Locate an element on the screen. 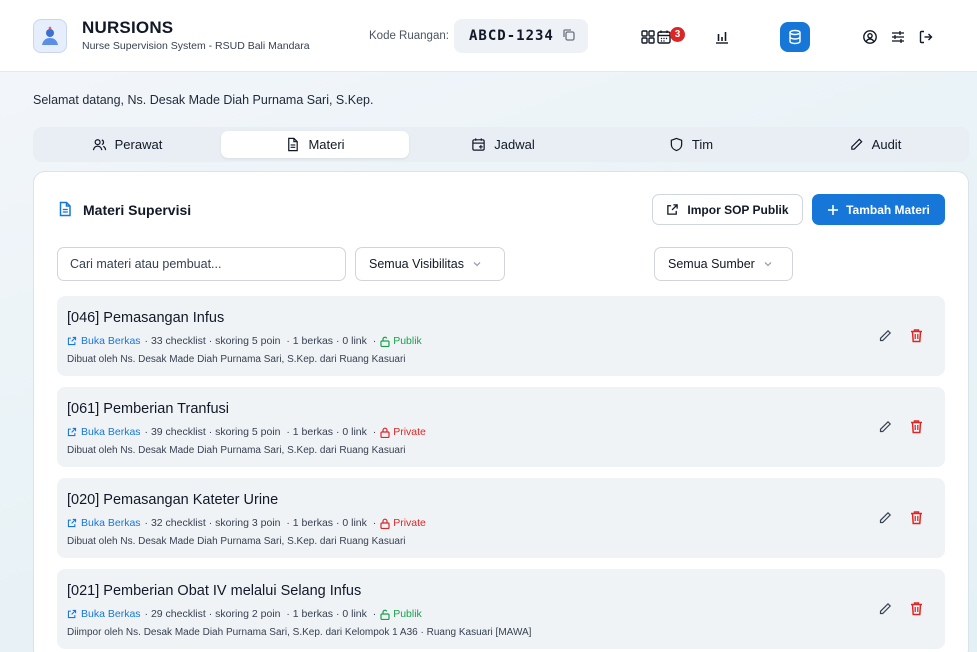  add-material-label: Tambah Materi is located at coordinates (888, 209).